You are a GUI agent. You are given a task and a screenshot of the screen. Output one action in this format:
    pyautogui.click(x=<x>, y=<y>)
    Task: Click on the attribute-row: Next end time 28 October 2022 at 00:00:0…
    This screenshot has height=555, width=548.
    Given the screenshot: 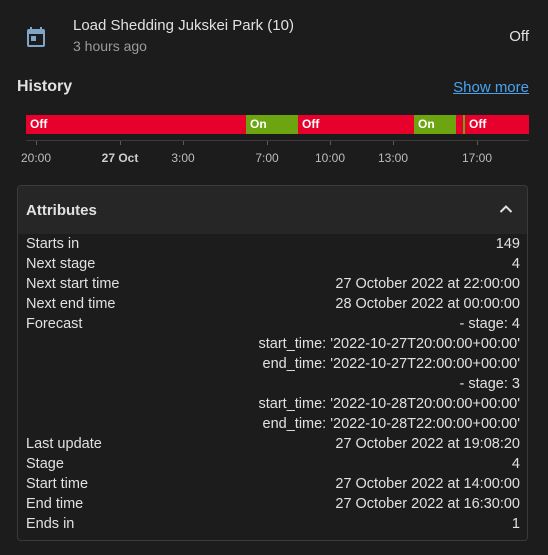 What is the action you would take?
    pyautogui.click(x=273, y=304)
    